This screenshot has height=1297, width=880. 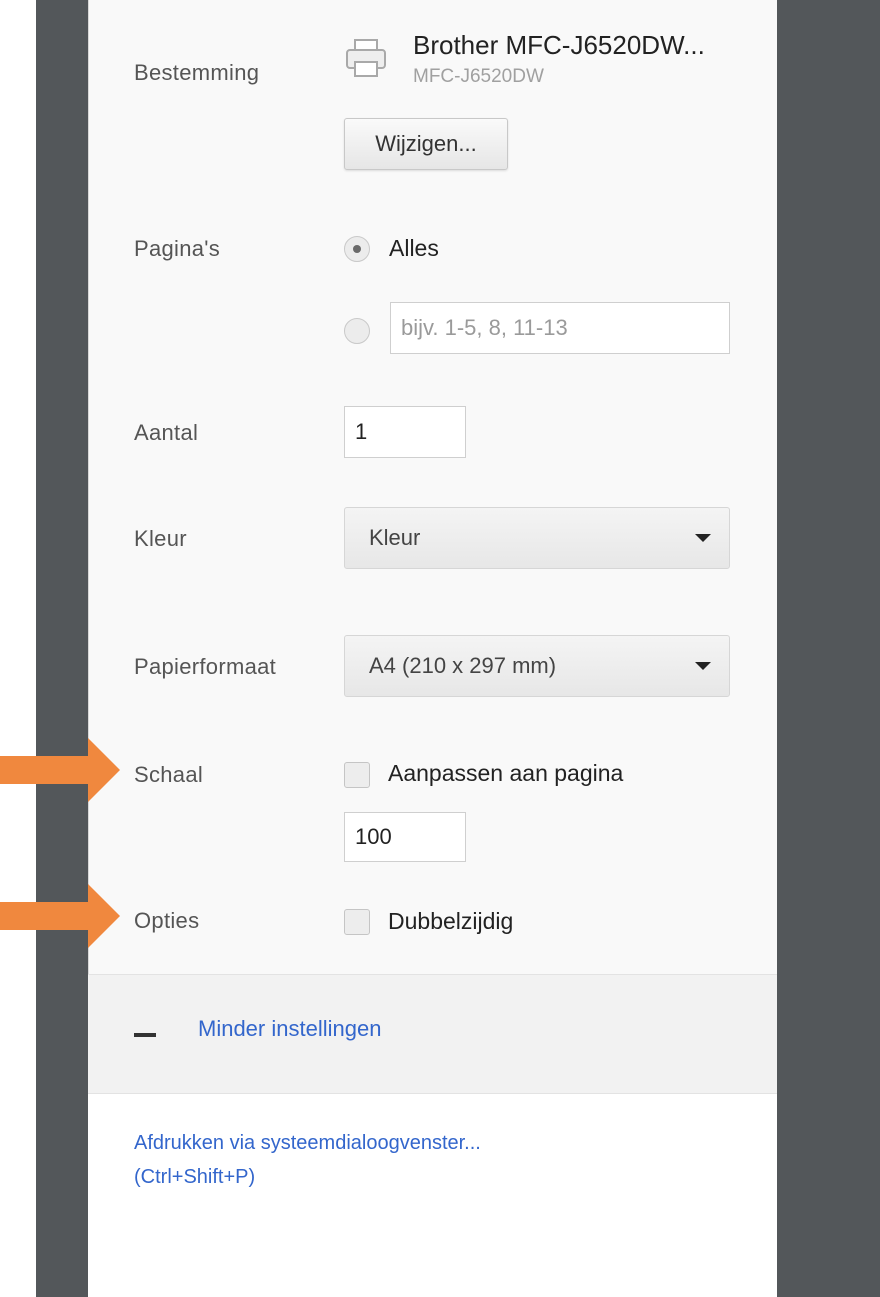 I want to click on scale-label: Schaal, so click(x=169, y=774).